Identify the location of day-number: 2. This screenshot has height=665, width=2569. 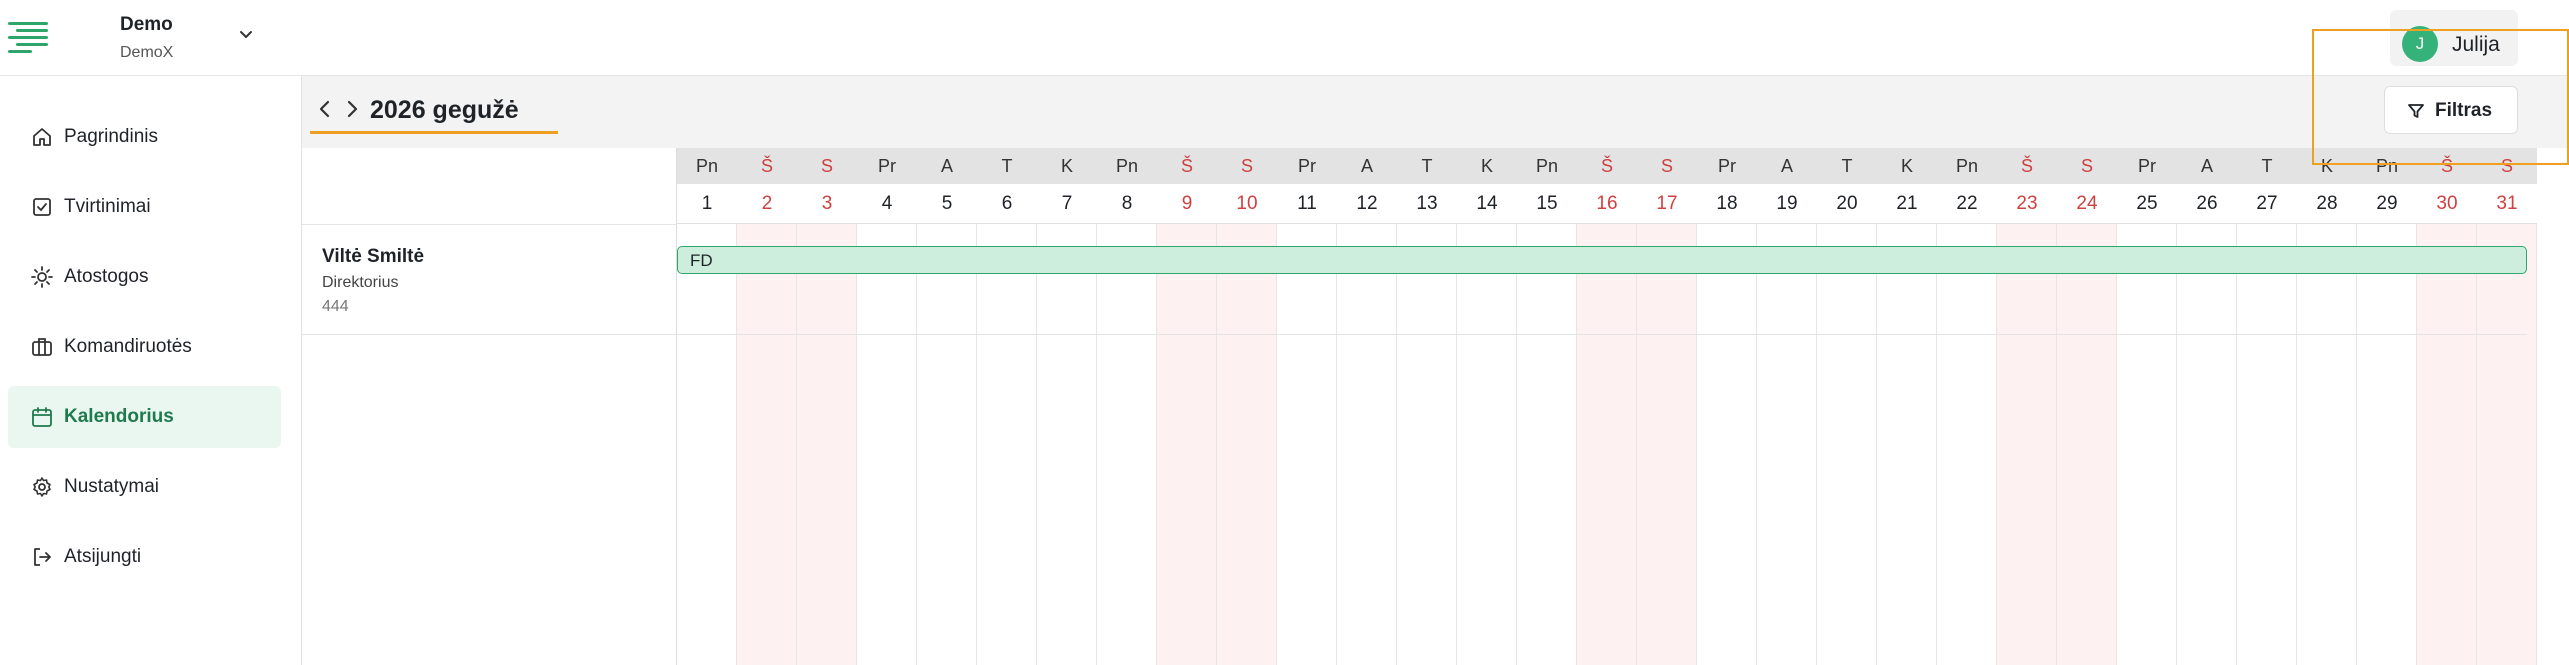
(767, 204).